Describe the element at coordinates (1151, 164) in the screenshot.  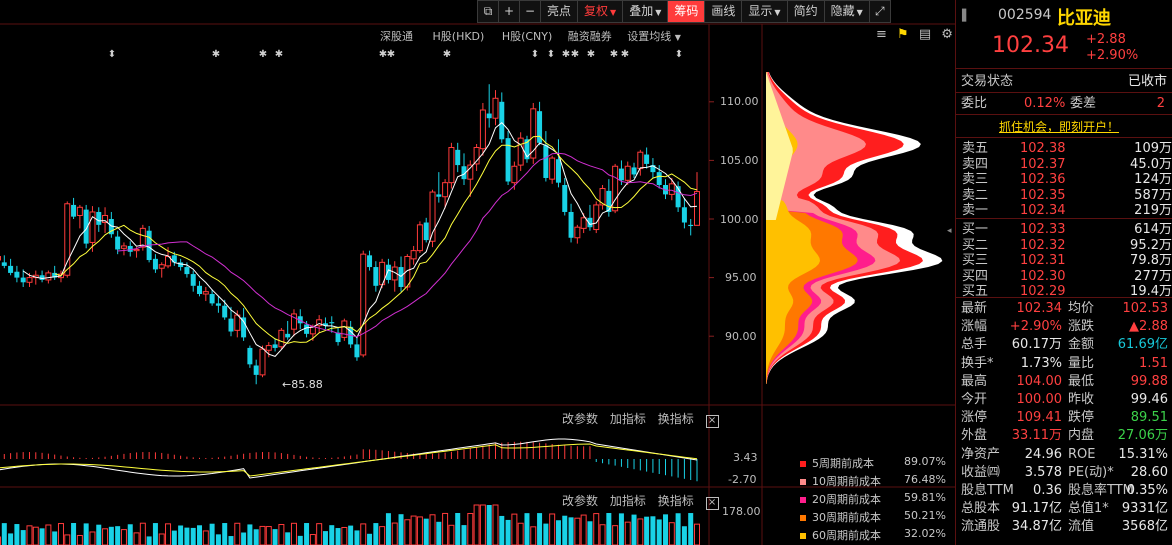
I see `order-volume: 45.0万` at that location.